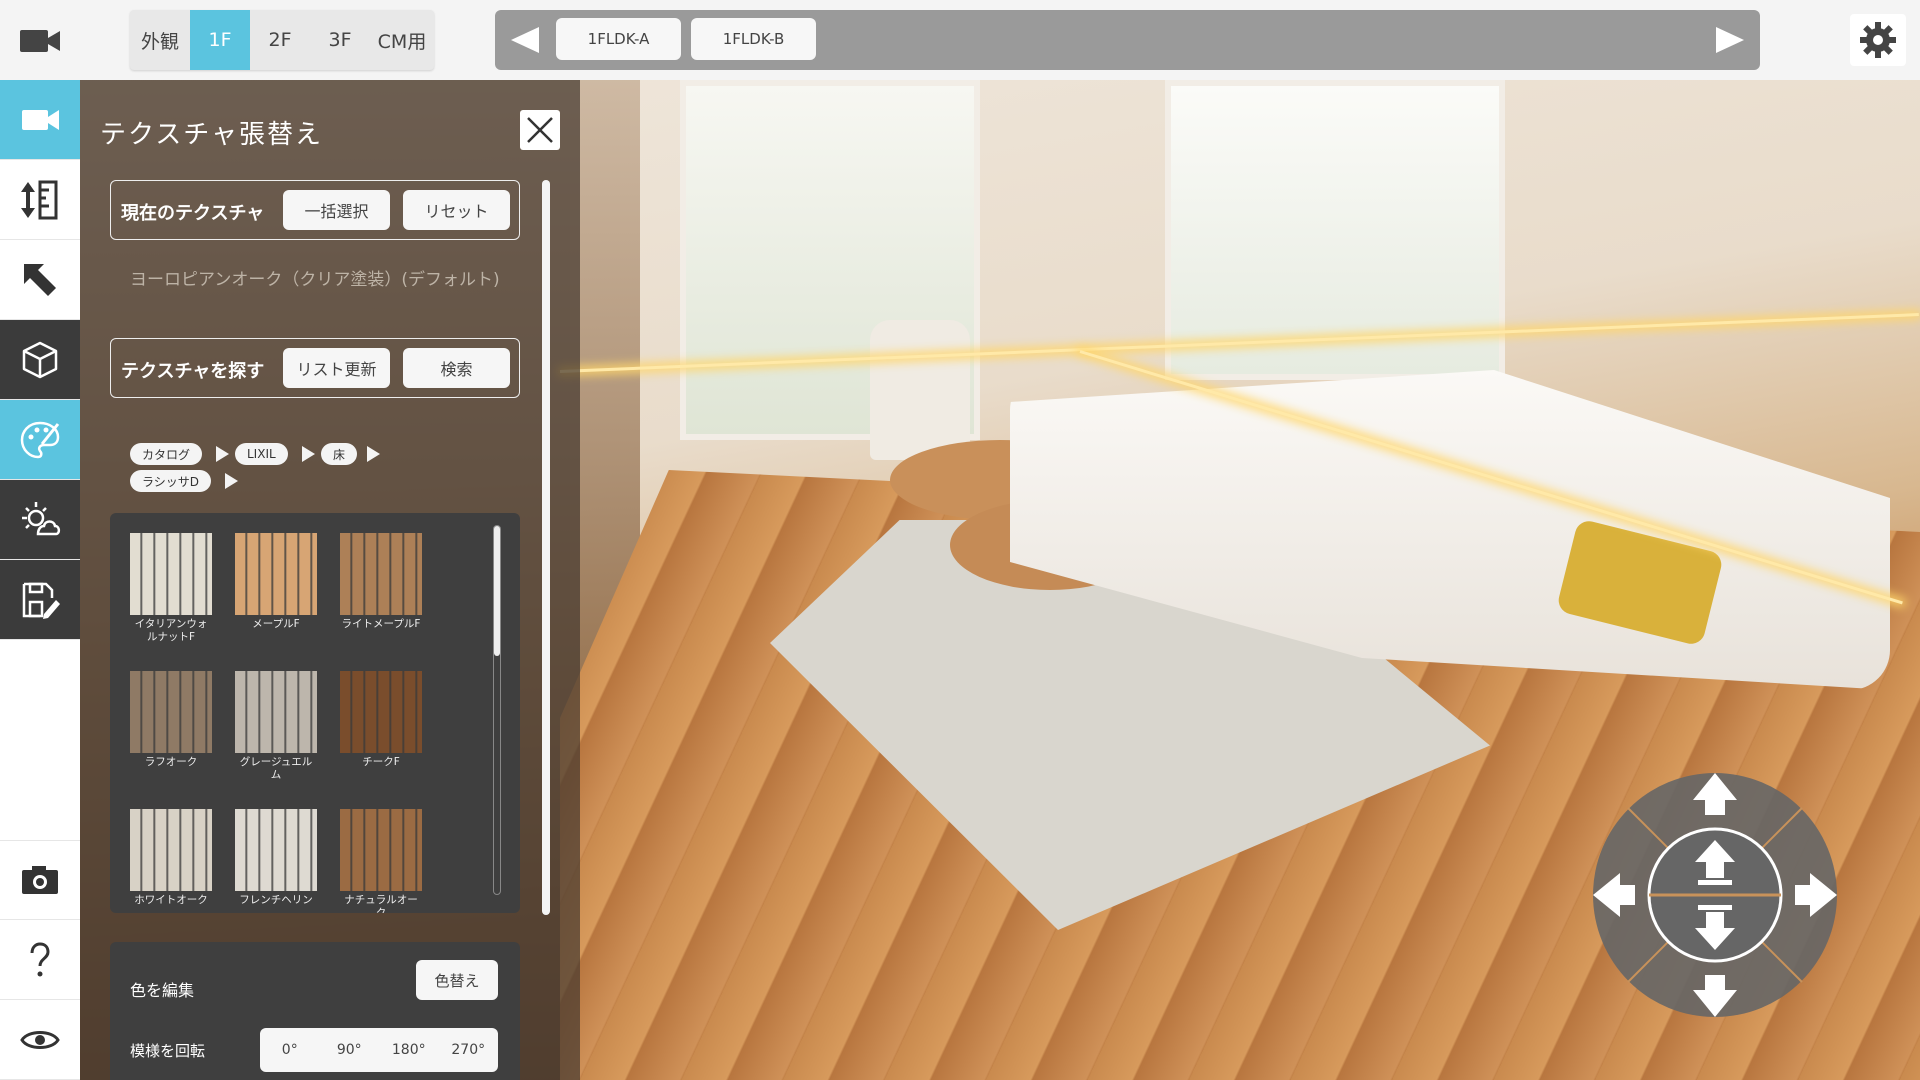 The image size is (1920, 1080). I want to click on cube-icon, so click(40, 359).